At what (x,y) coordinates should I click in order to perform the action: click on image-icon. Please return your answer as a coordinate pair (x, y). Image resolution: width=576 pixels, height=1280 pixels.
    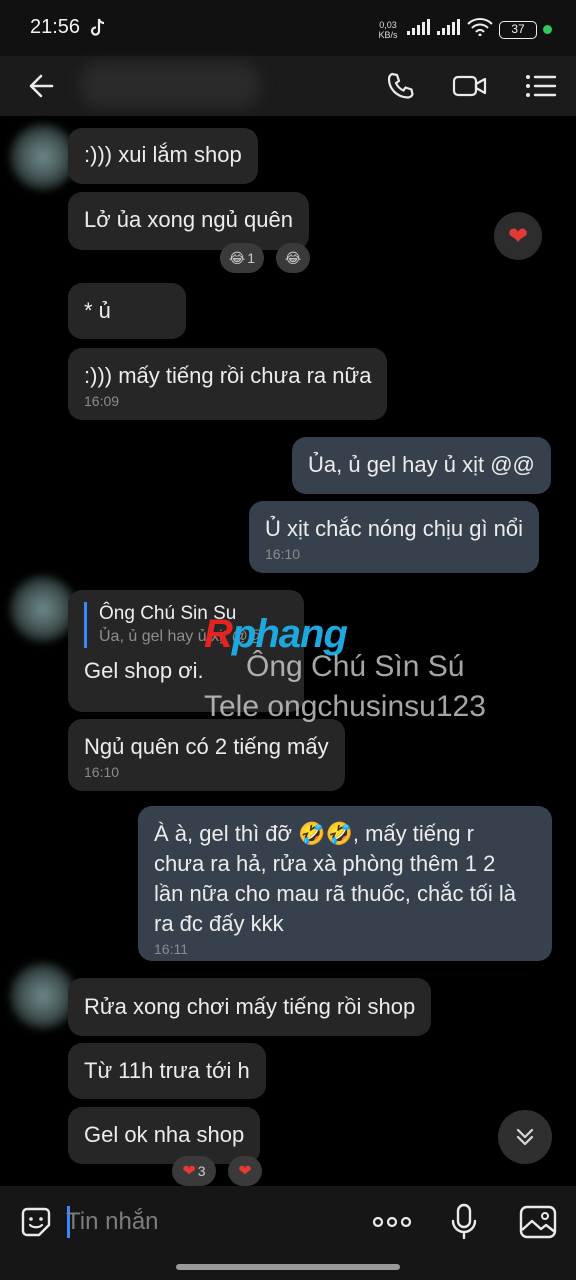
    Looking at the image, I should click on (538, 1222).